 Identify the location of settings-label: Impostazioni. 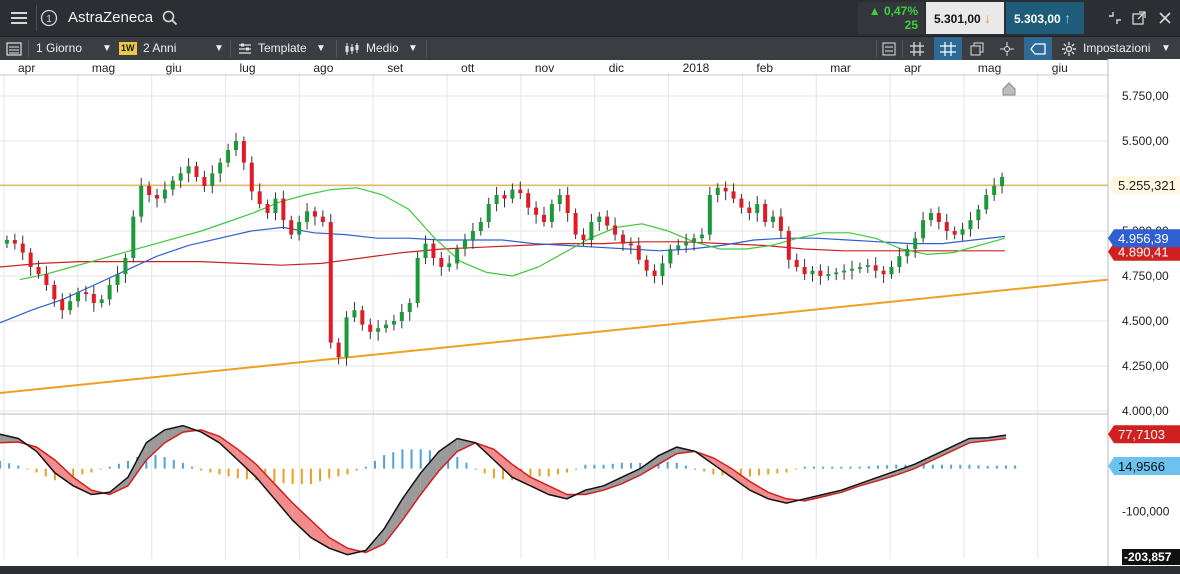
(1117, 48).